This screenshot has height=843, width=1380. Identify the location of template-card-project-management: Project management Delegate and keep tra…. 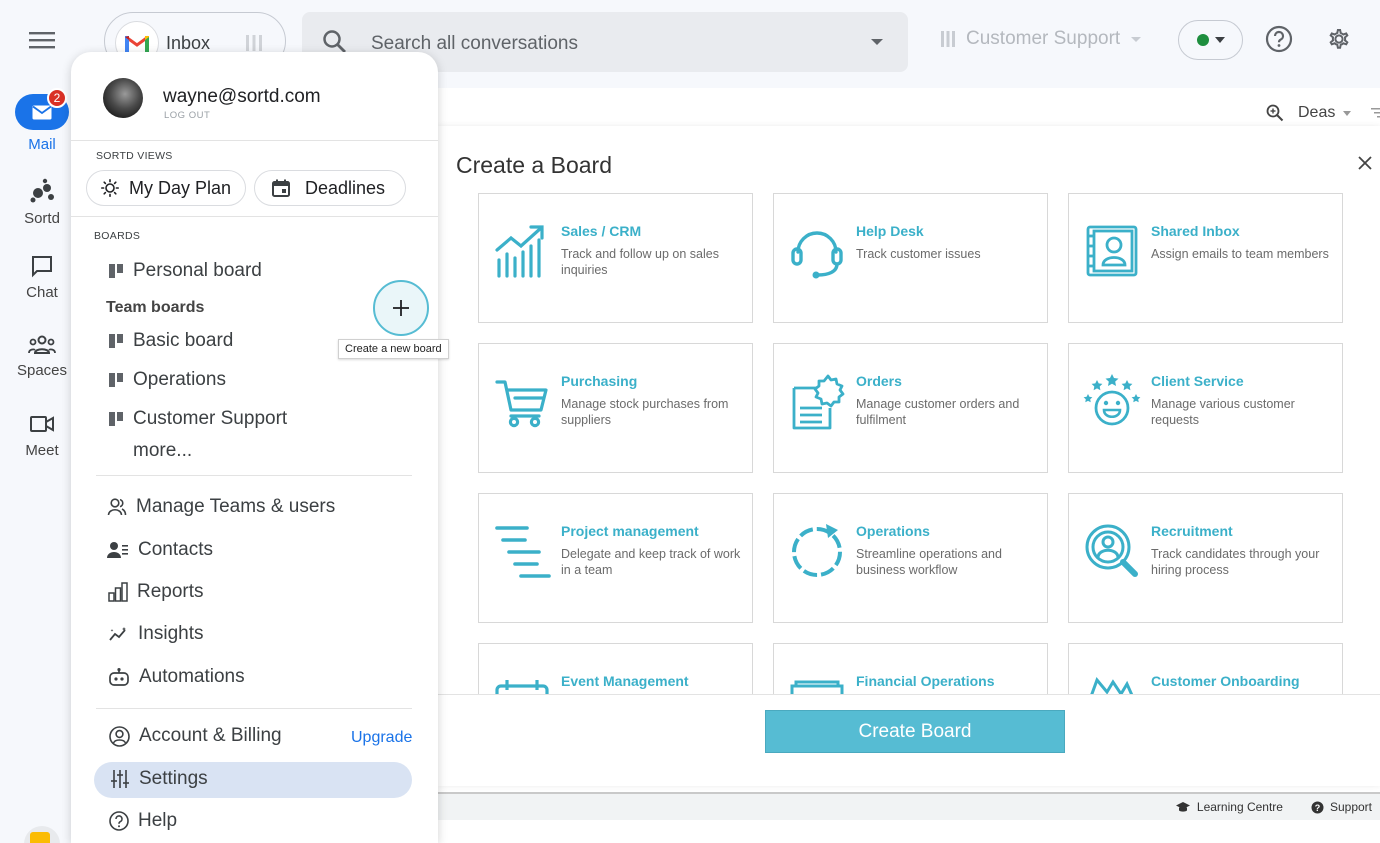
(615, 558).